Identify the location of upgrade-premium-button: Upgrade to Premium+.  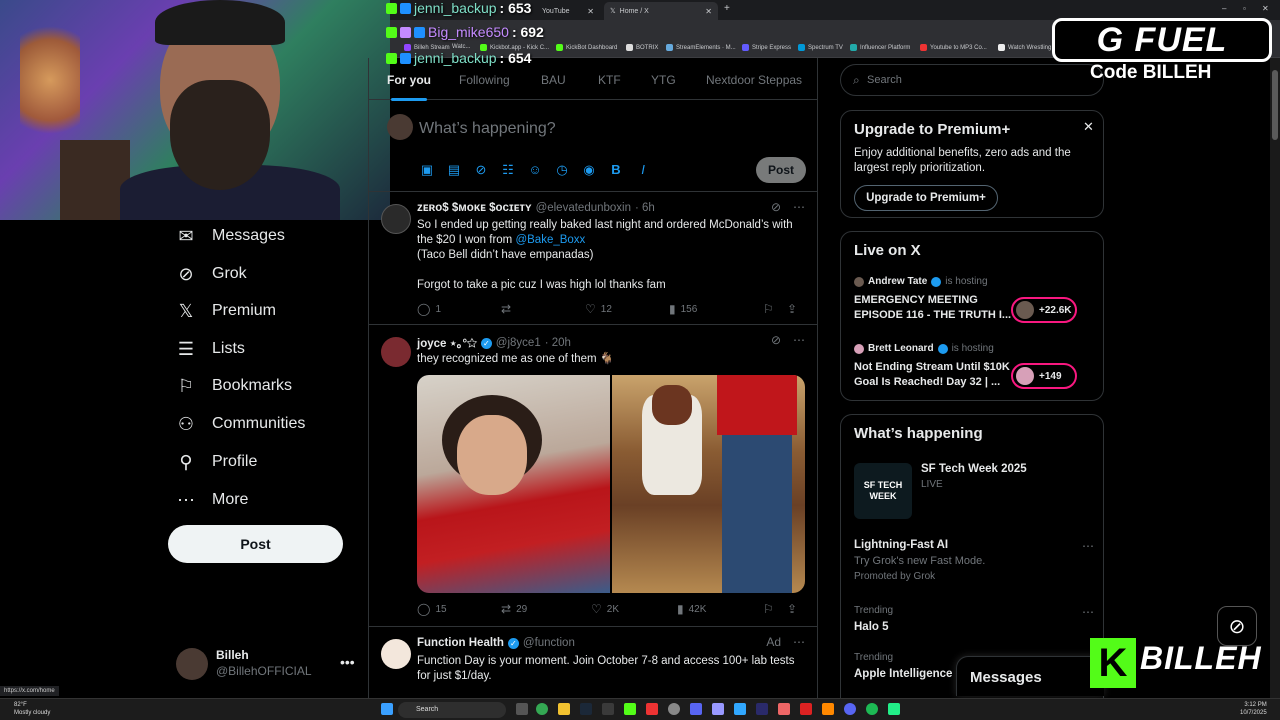
(926, 198).